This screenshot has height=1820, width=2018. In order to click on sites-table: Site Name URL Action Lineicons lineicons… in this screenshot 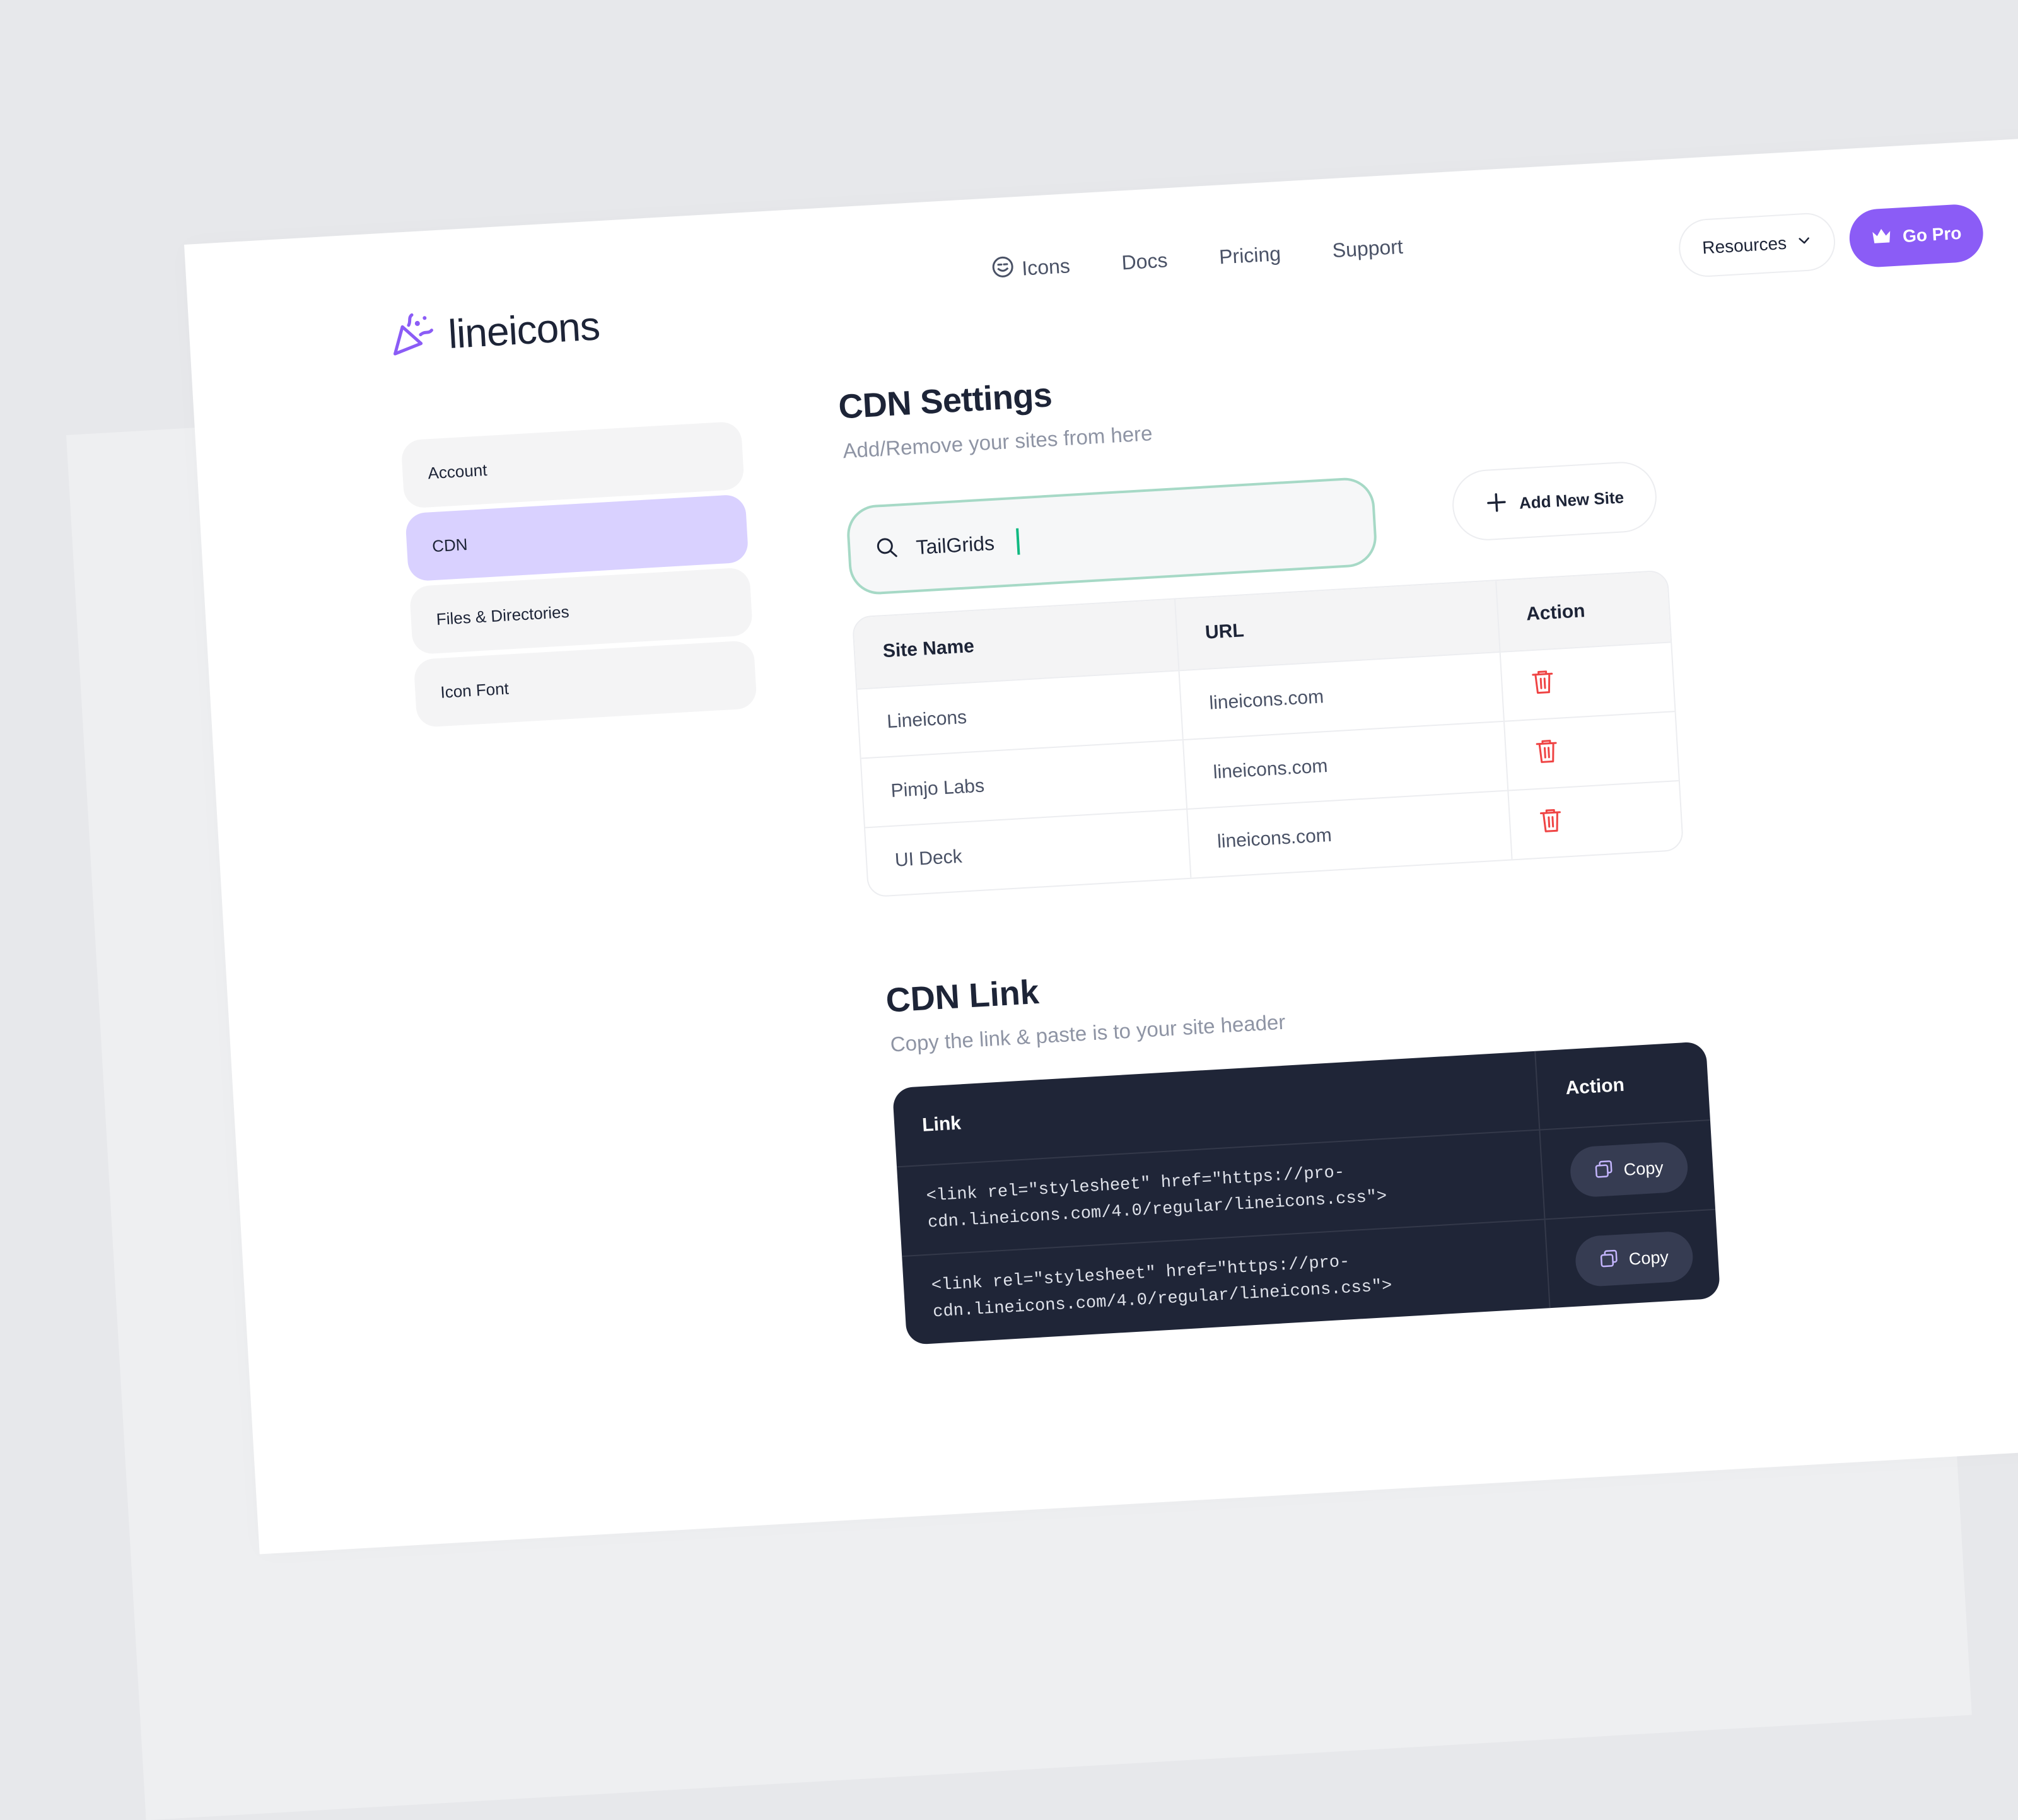, I will do `click(1267, 733)`.